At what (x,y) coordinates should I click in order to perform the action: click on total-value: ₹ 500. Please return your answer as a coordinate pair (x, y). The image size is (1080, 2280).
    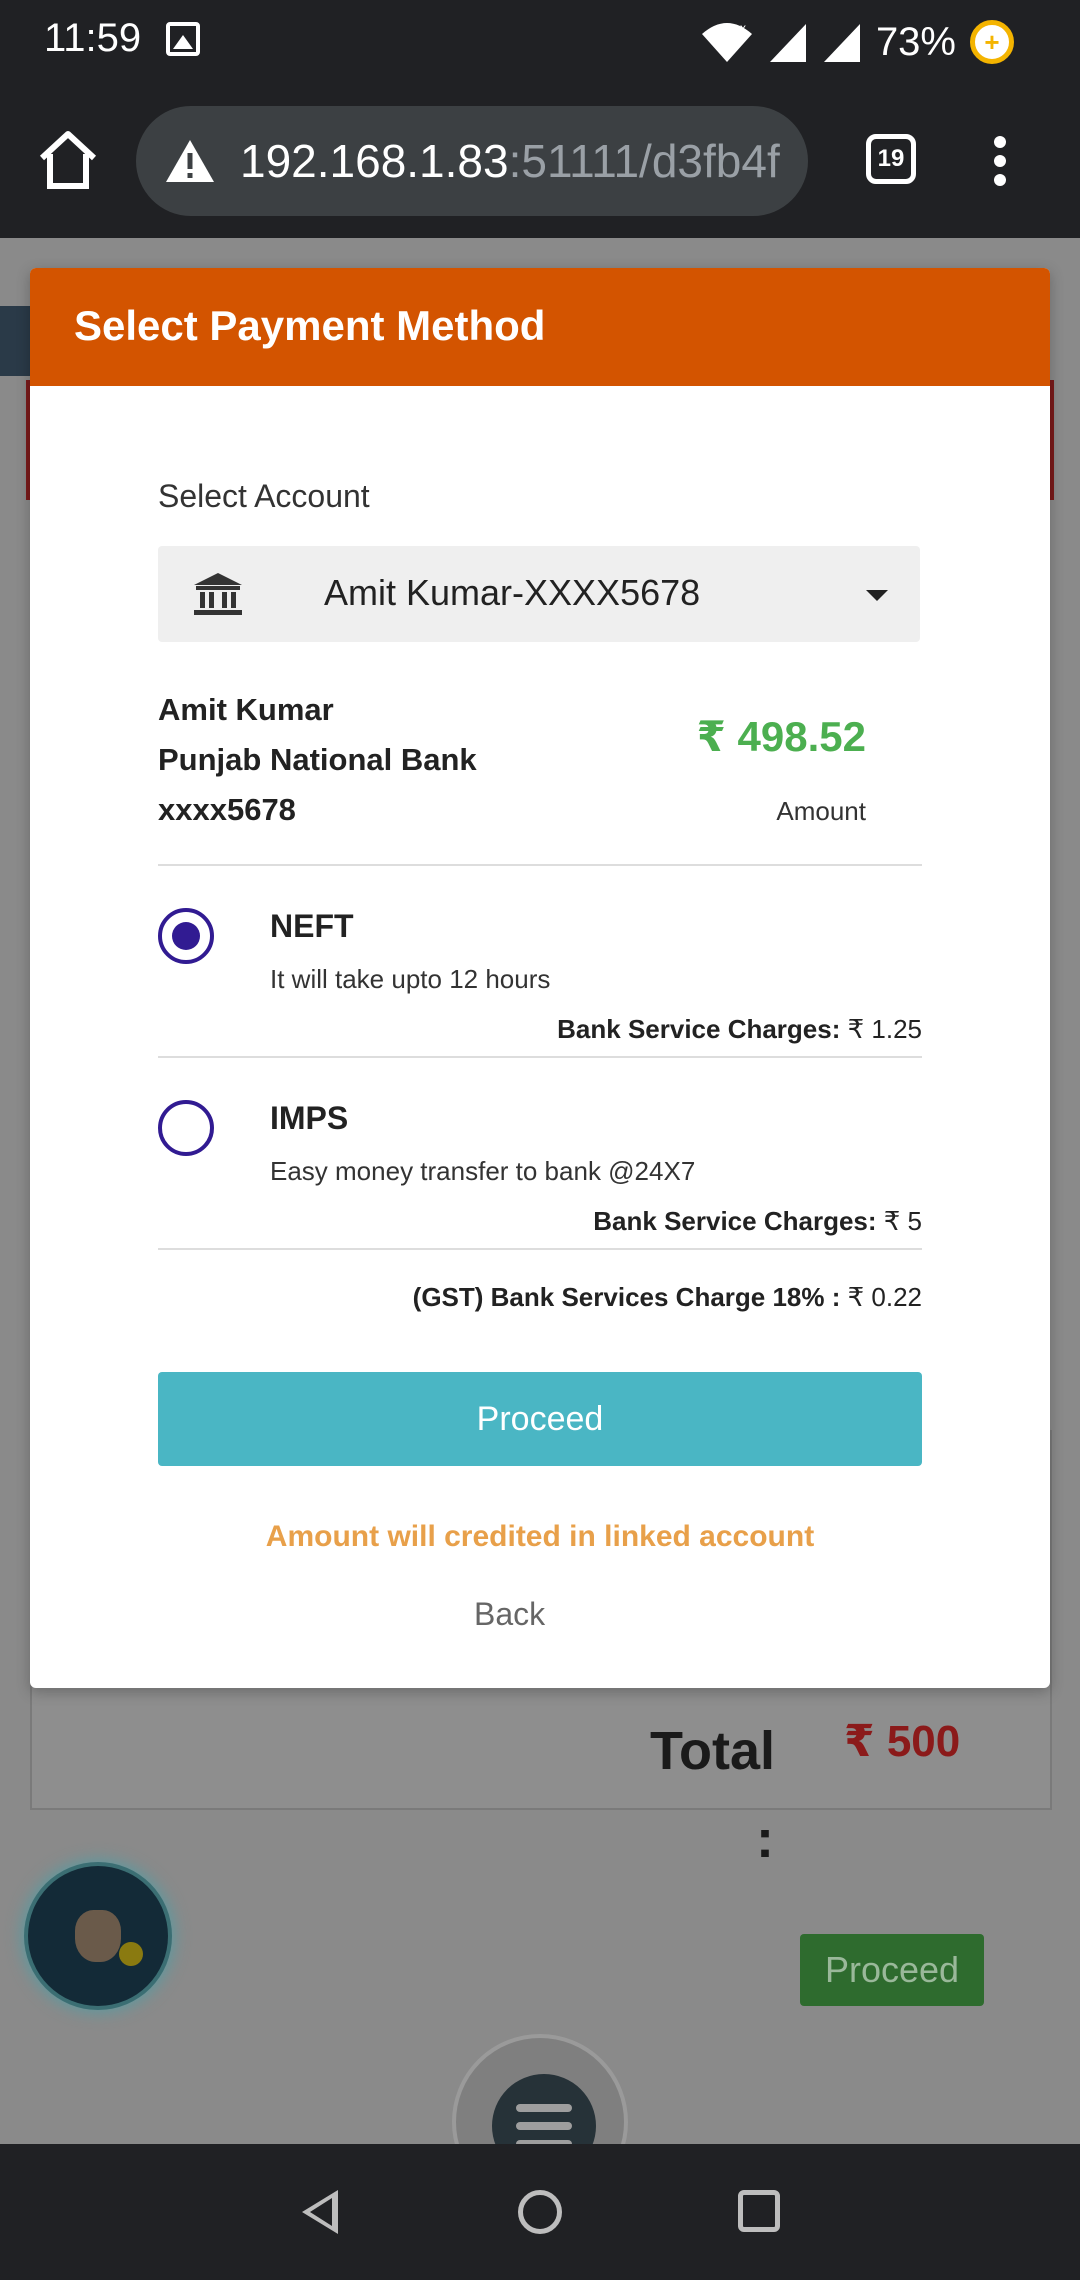
    Looking at the image, I should click on (902, 1741).